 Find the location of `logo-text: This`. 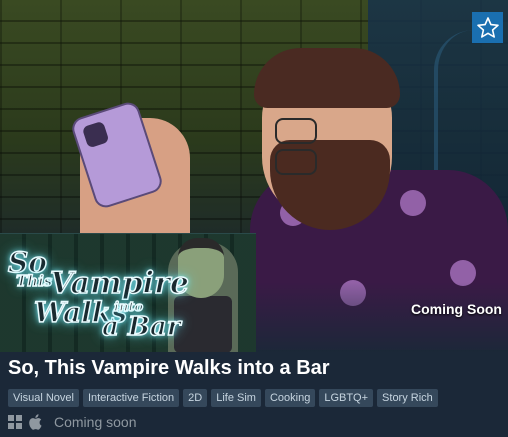

logo-text: This is located at coordinates (34, 281).